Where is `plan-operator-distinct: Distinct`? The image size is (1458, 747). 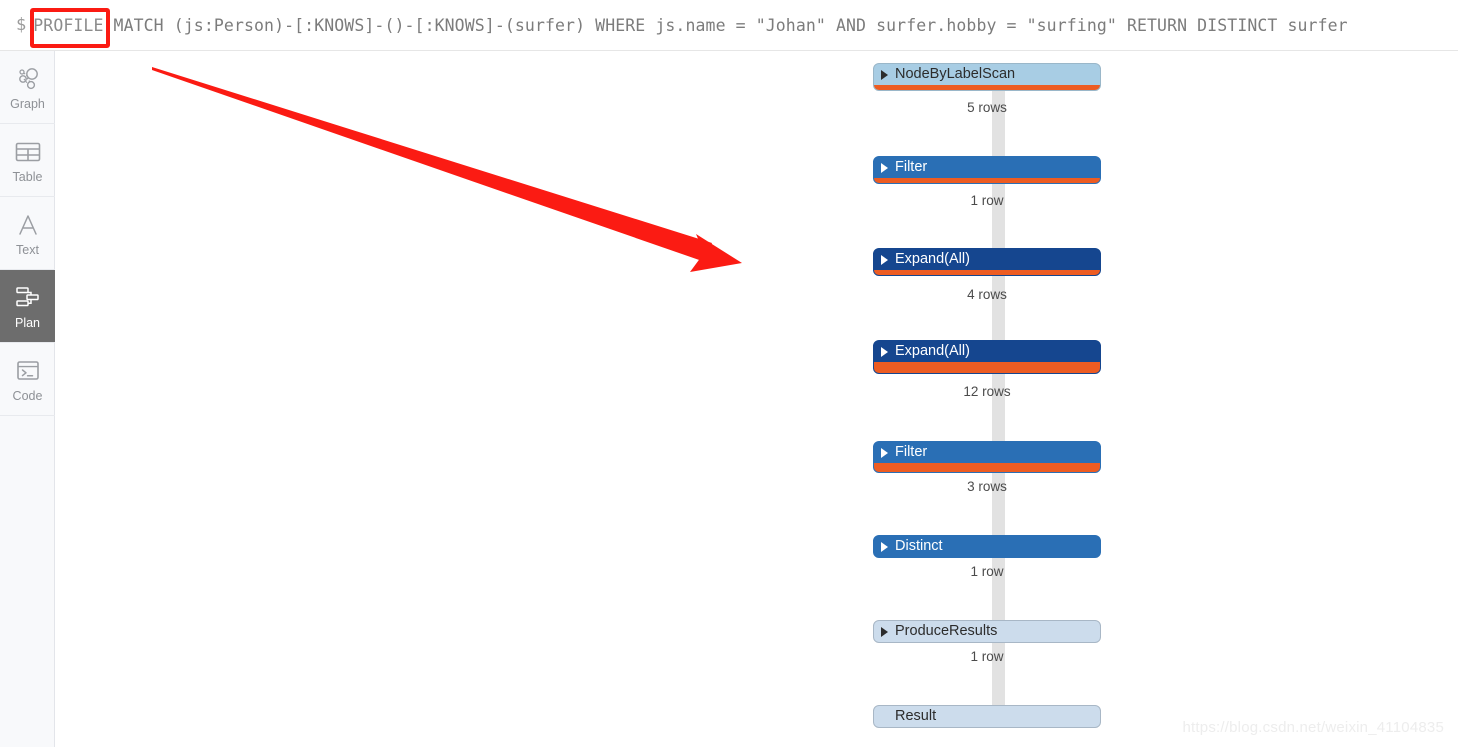
plan-operator-distinct: Distinct is located at coordinates (987, 546).